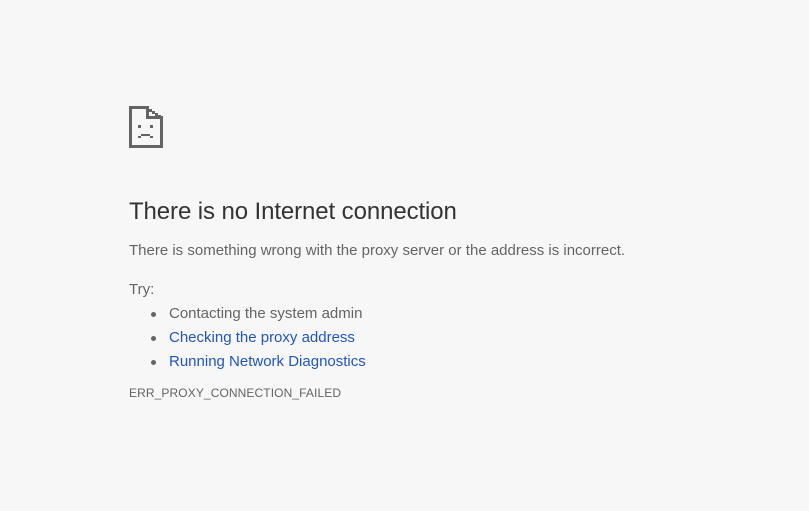 The image size is (809, 511). I want to click on try-label: Try:, so click(142, 289).